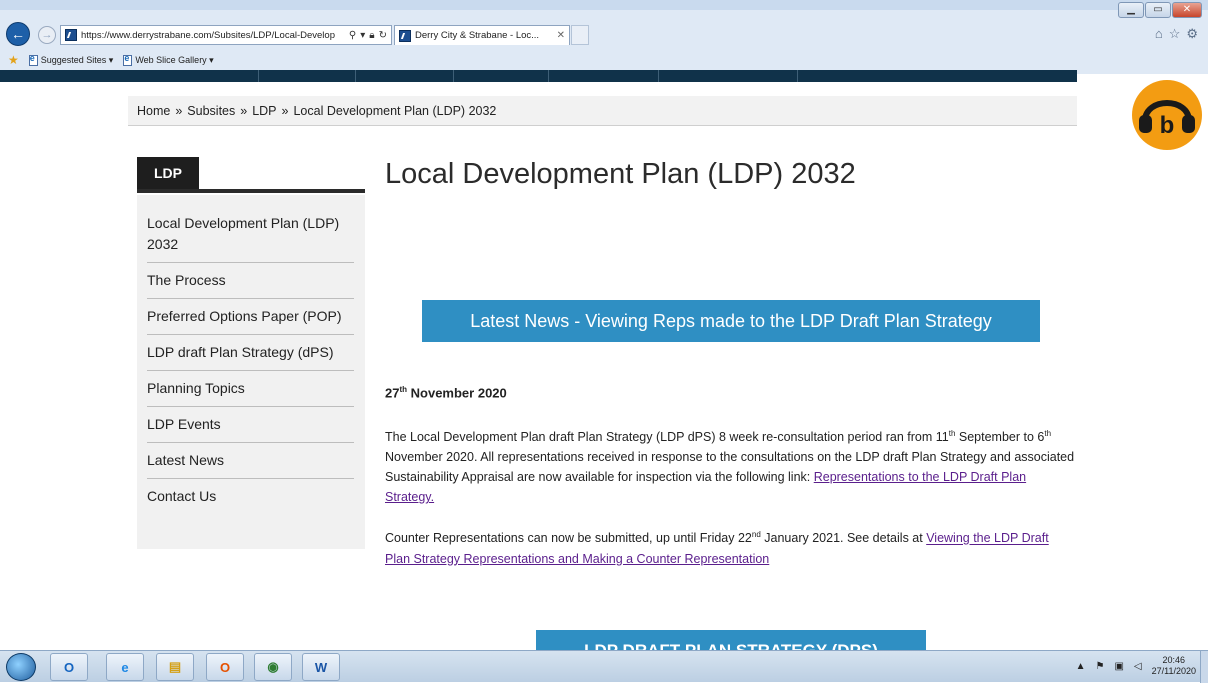 The width and height of the screenshot is (1208, 683). I want to click on headphones-icon: b, so click(1167, 115).